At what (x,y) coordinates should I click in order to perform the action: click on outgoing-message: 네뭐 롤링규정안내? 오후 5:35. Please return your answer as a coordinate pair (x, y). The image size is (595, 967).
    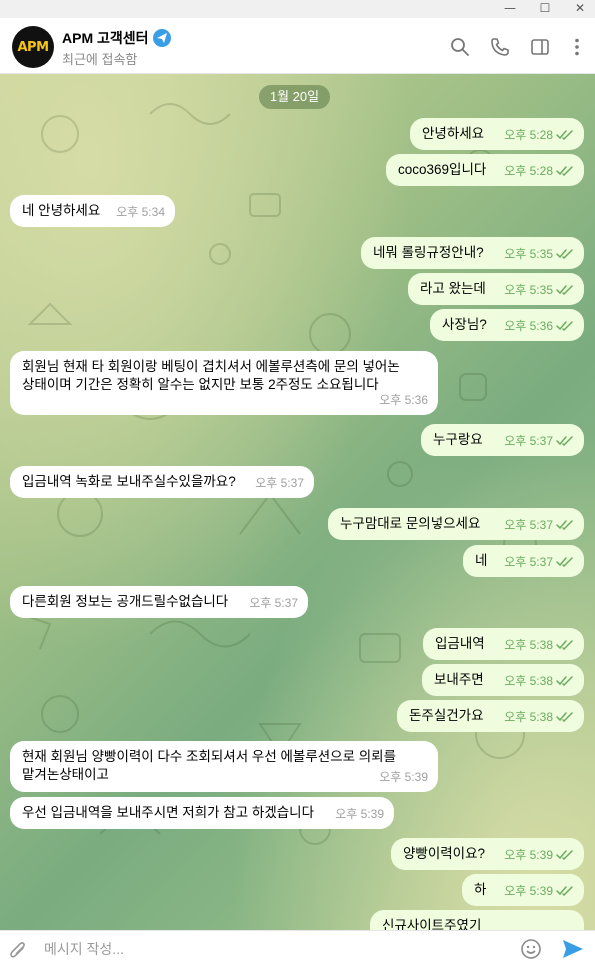
    Looking at the image, I should click on (472, 253).